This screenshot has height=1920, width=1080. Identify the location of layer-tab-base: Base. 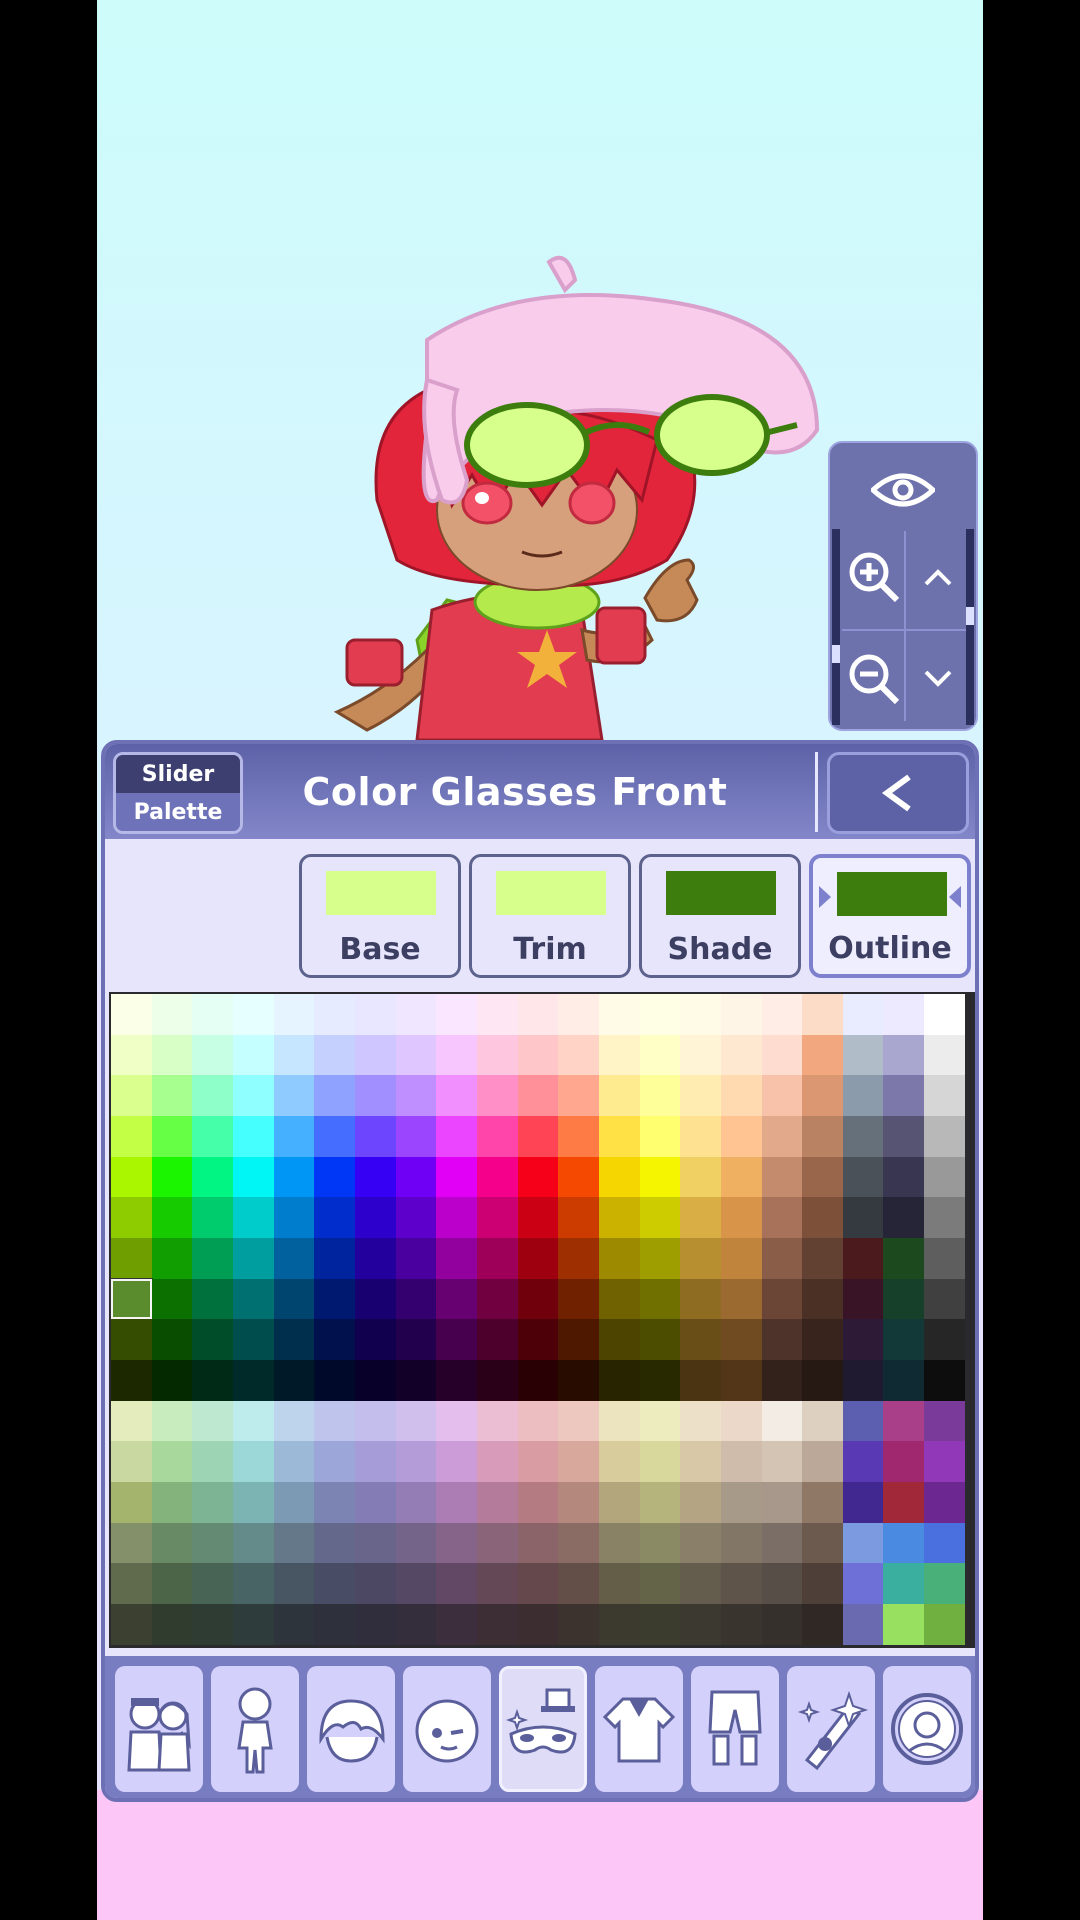
(380, 916).